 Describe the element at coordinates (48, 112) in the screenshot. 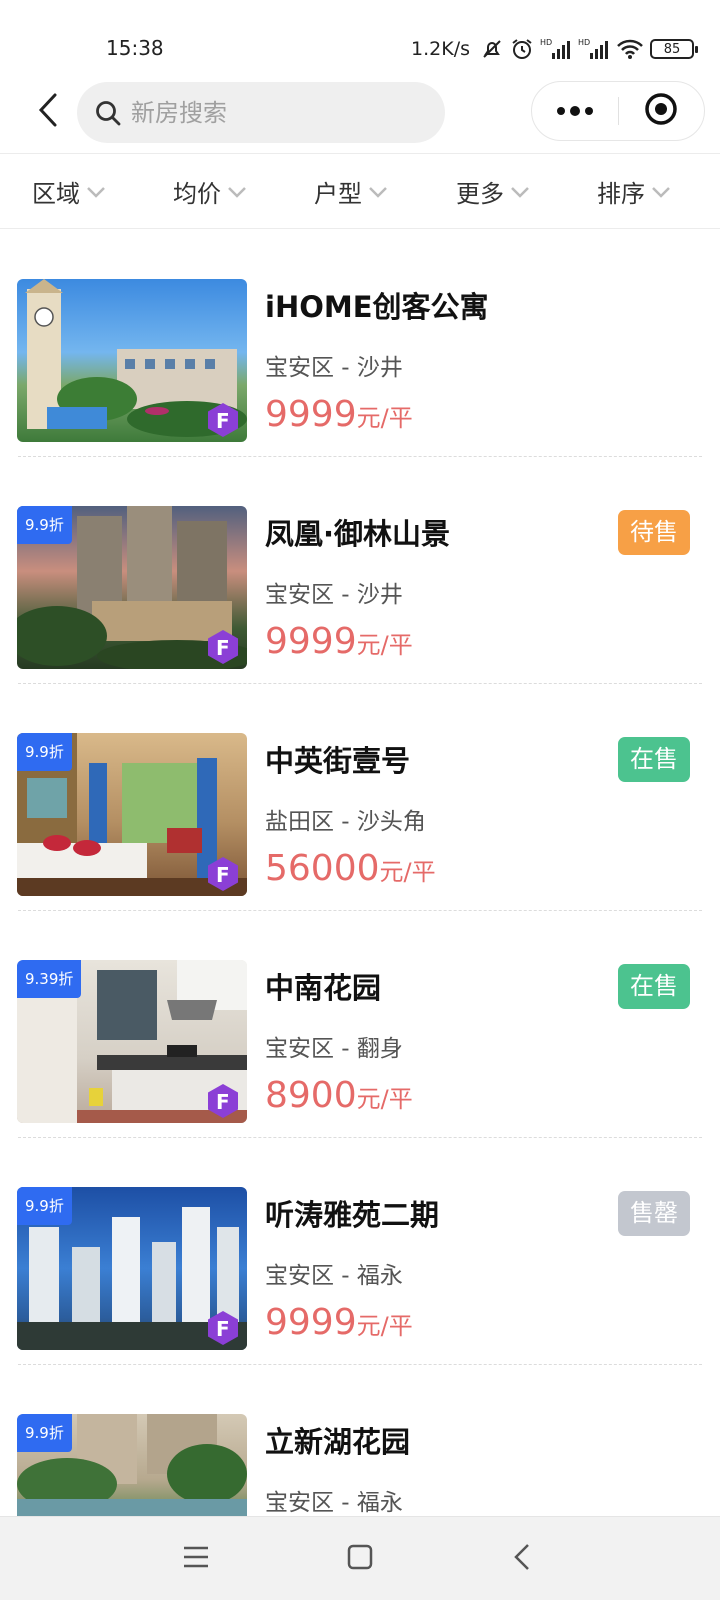

I see `back-button` at that location.